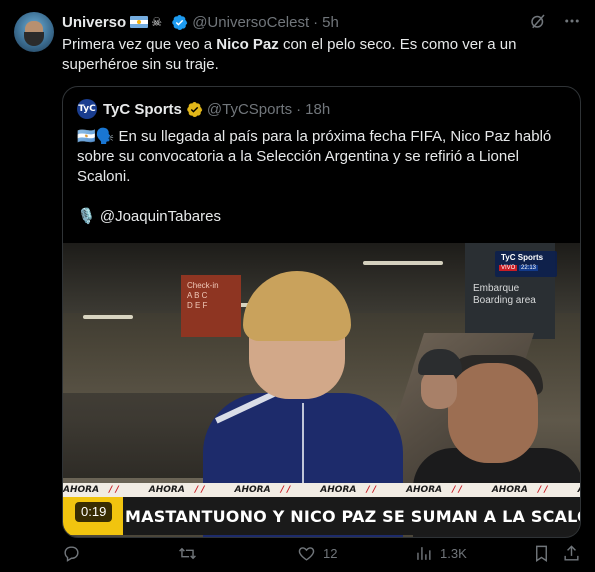 Image resolution: width=595 pixels, height=572 pixels. I want to click on tweet-time: 5h, so click(330, 22).